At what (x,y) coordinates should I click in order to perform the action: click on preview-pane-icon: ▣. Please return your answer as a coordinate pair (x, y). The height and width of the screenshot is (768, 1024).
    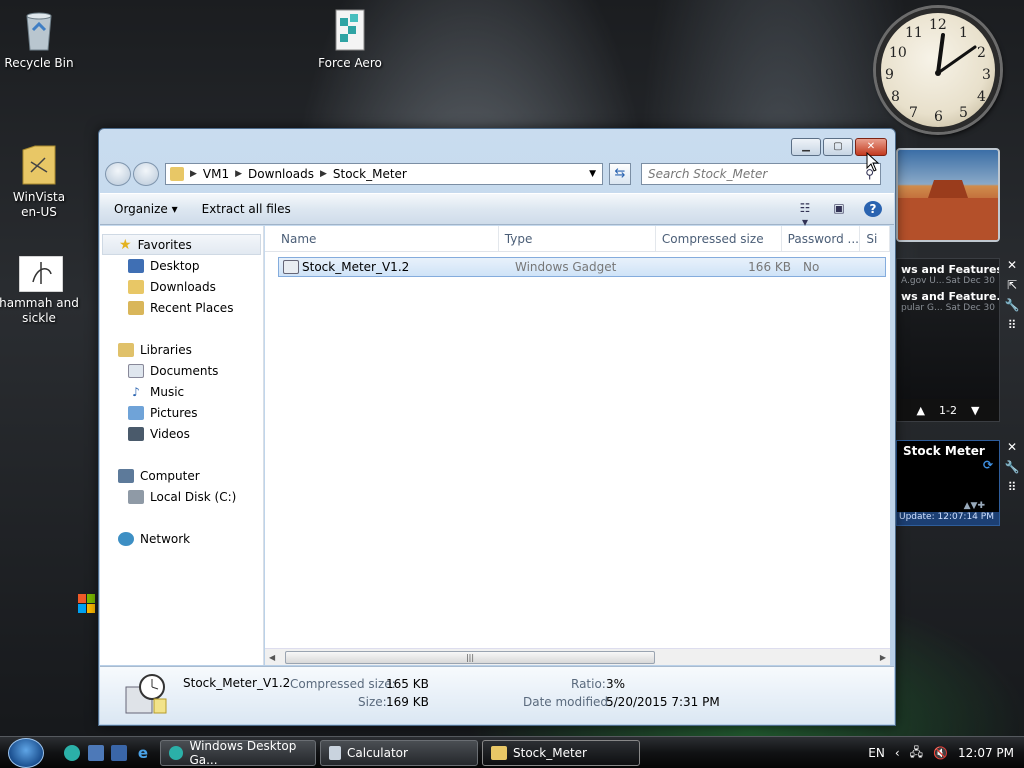
    Looking at the image, I should click on (839, 209).